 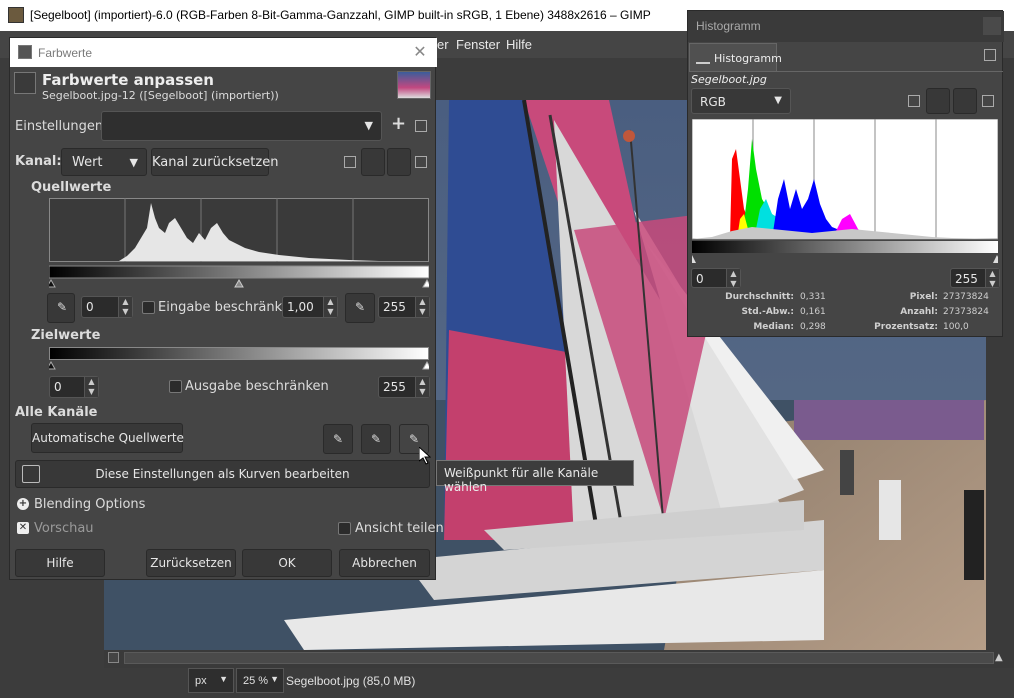 What do you see at coordinates (716, 278) in the screenshot?
I see `histogram-range-low: 0 ▲ ▼` at bounding box center [716, 278].